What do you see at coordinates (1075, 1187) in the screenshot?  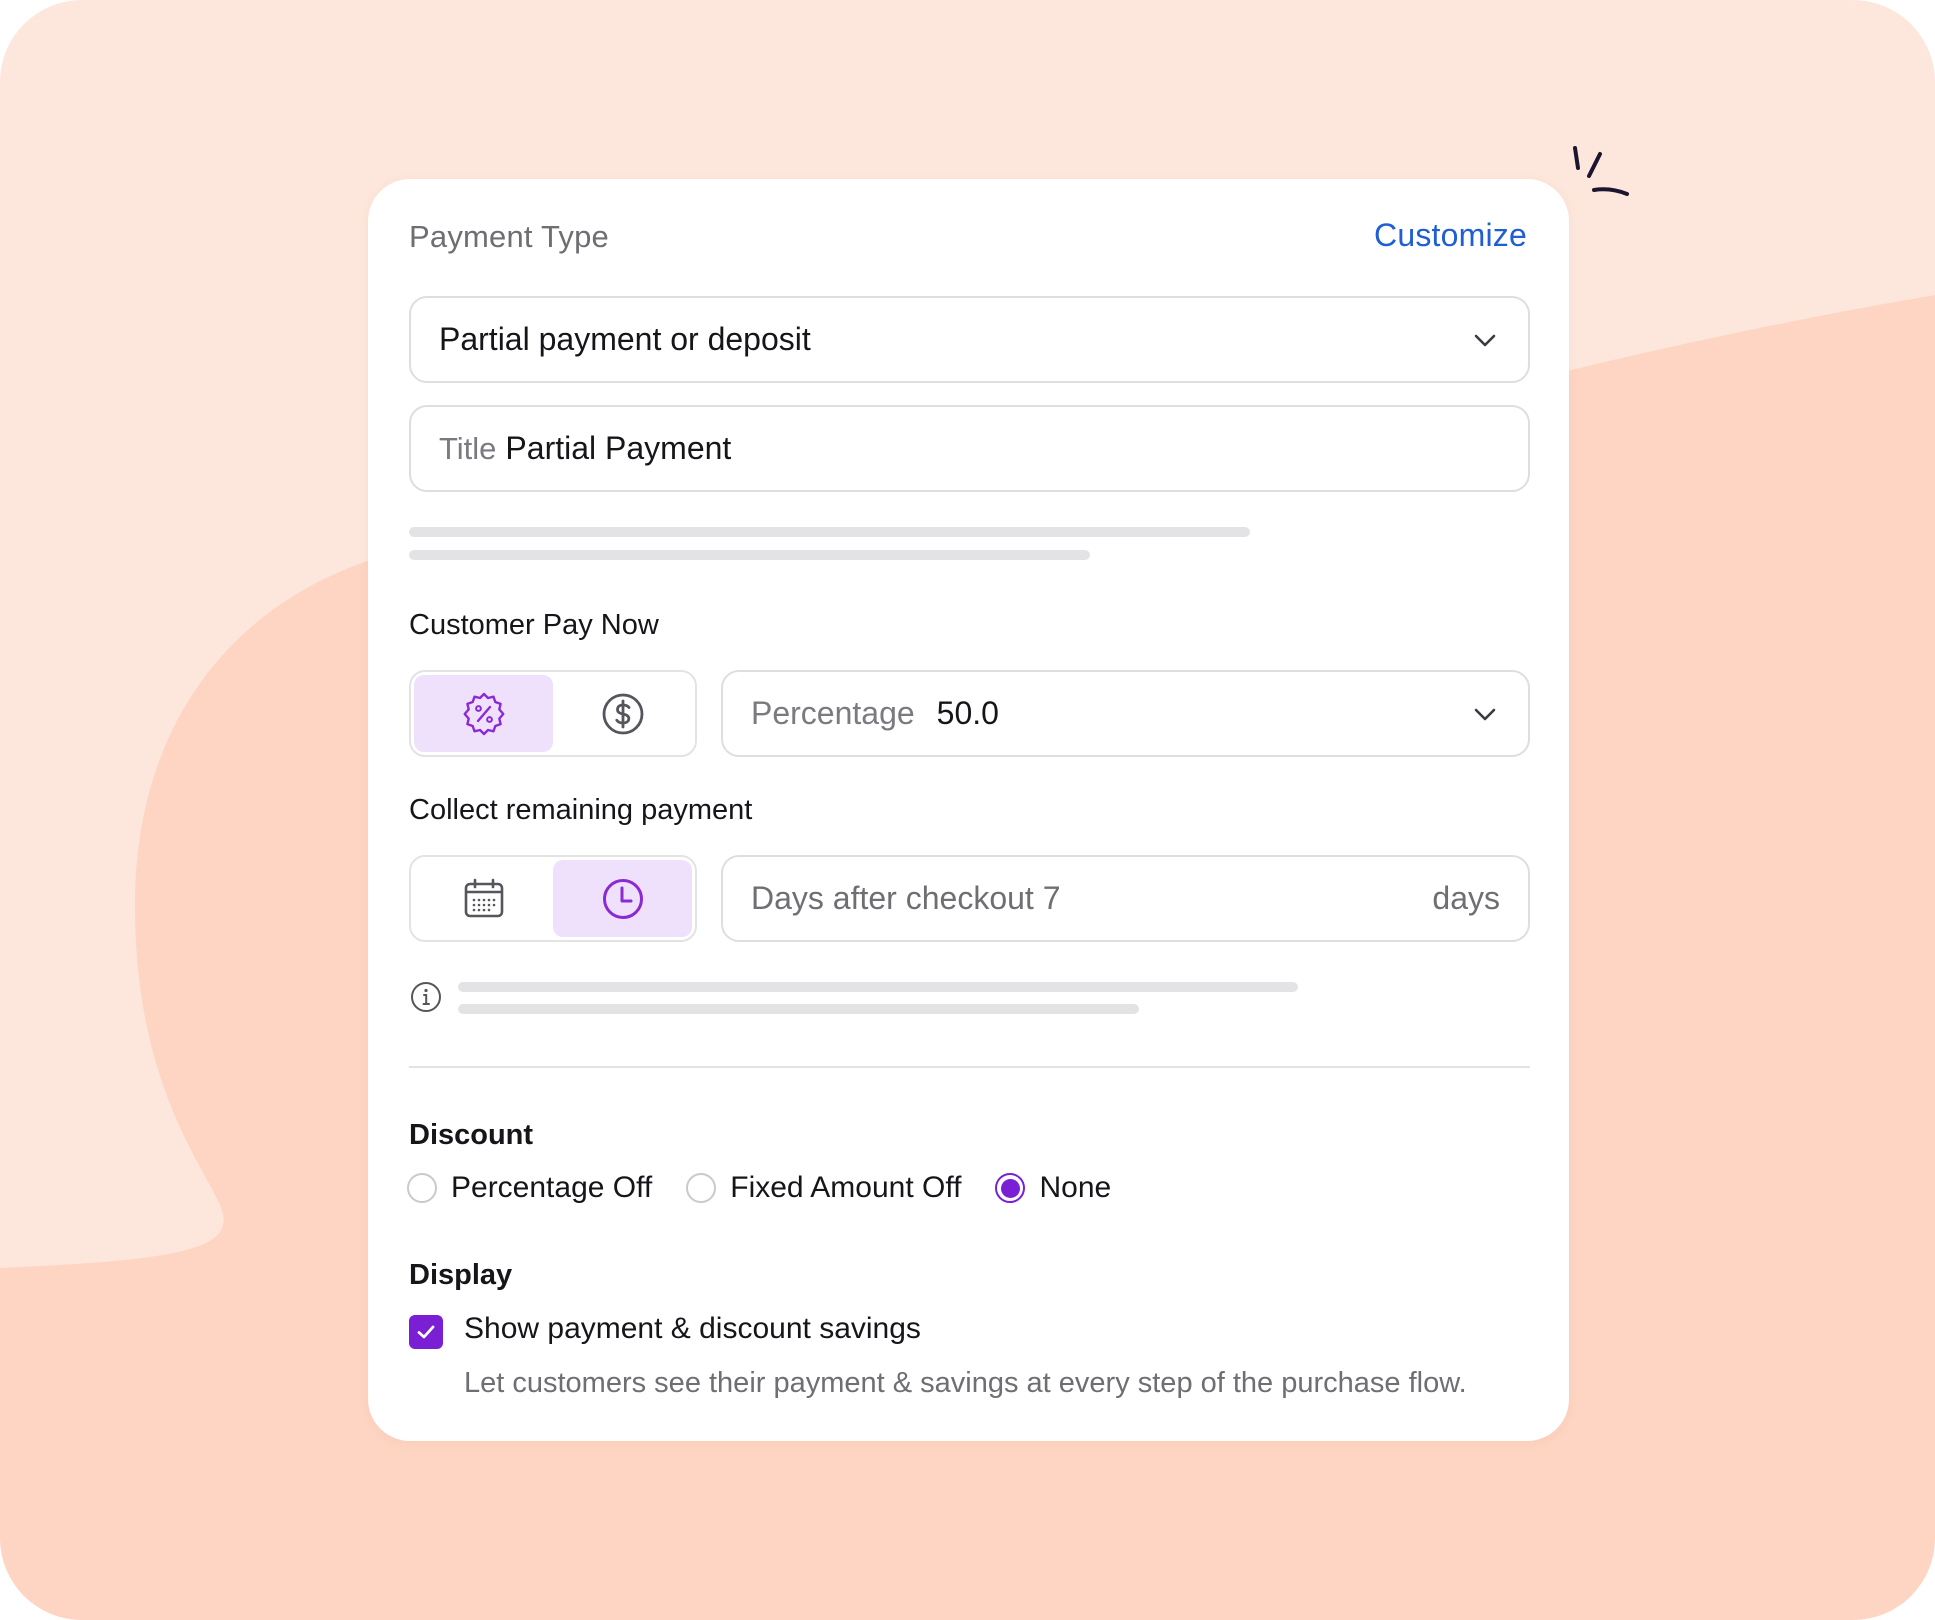 I see `radio-label: None` at bounding box center [1075, 1187].